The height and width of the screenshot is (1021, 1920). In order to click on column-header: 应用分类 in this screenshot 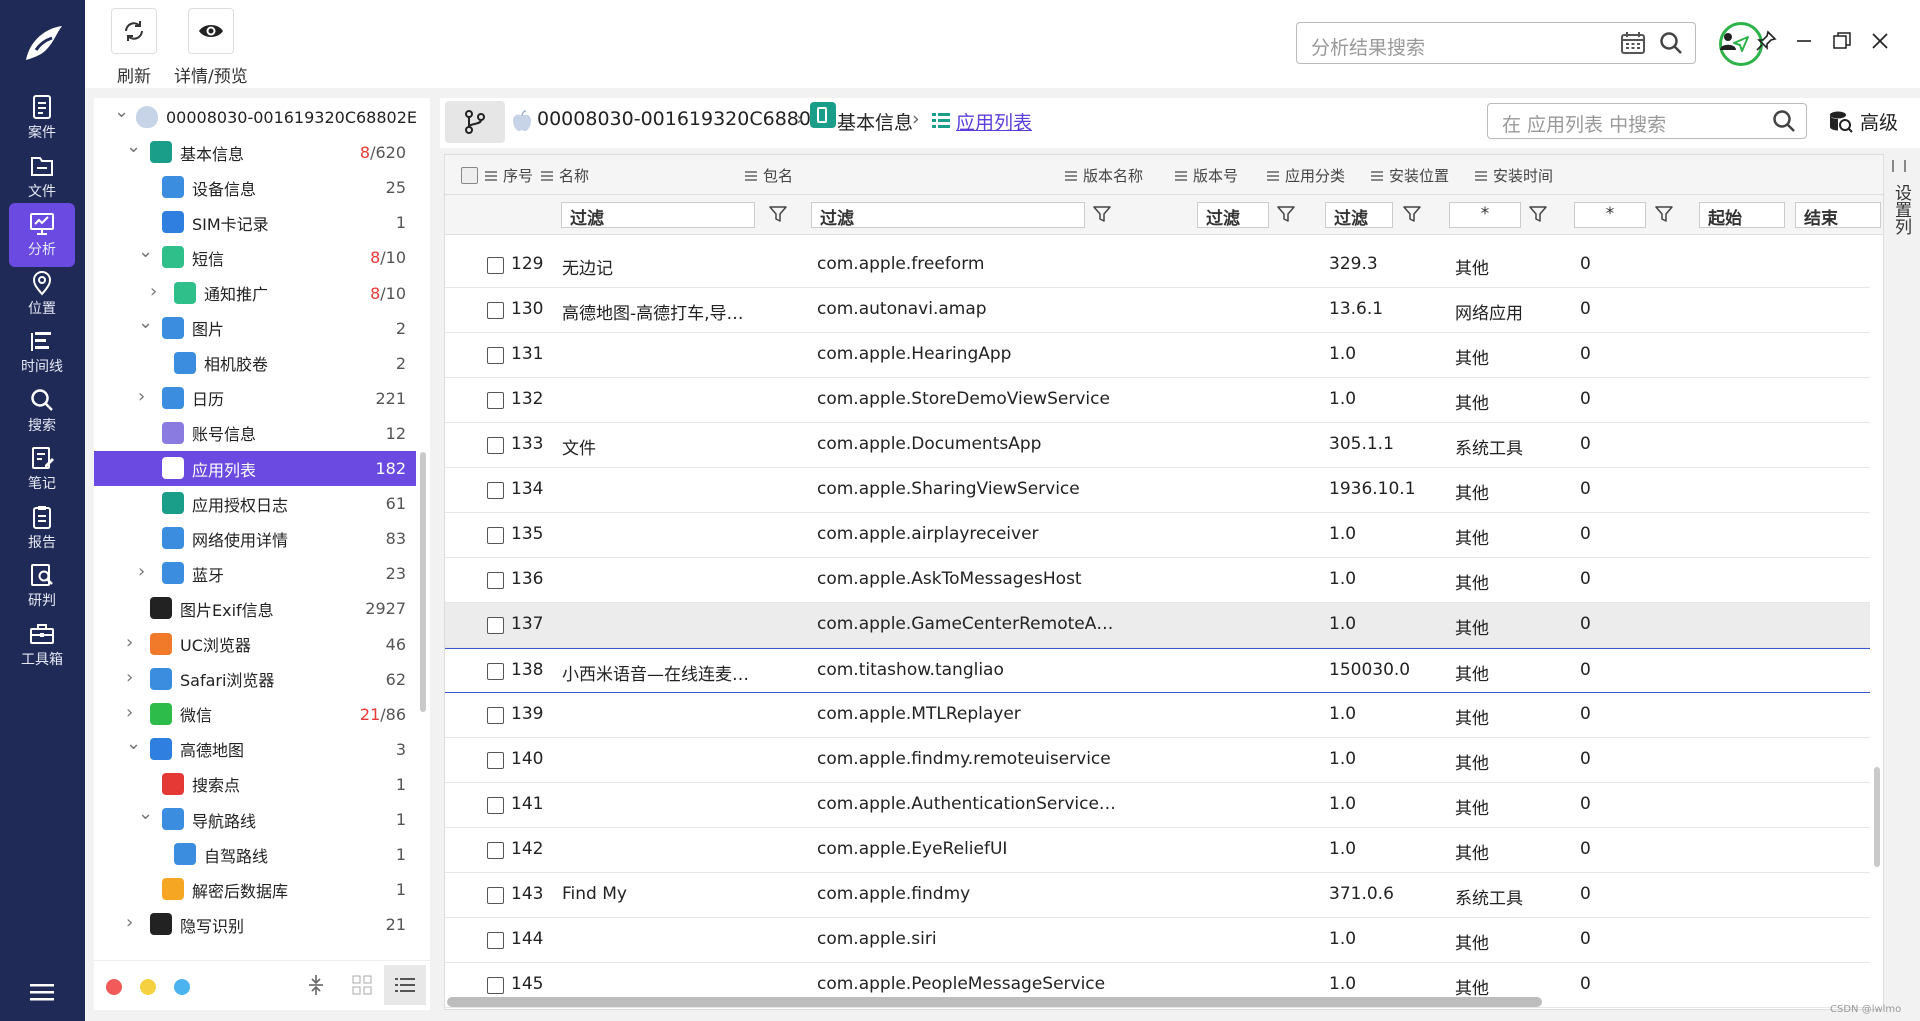, I will do `click(1306, 175)`.